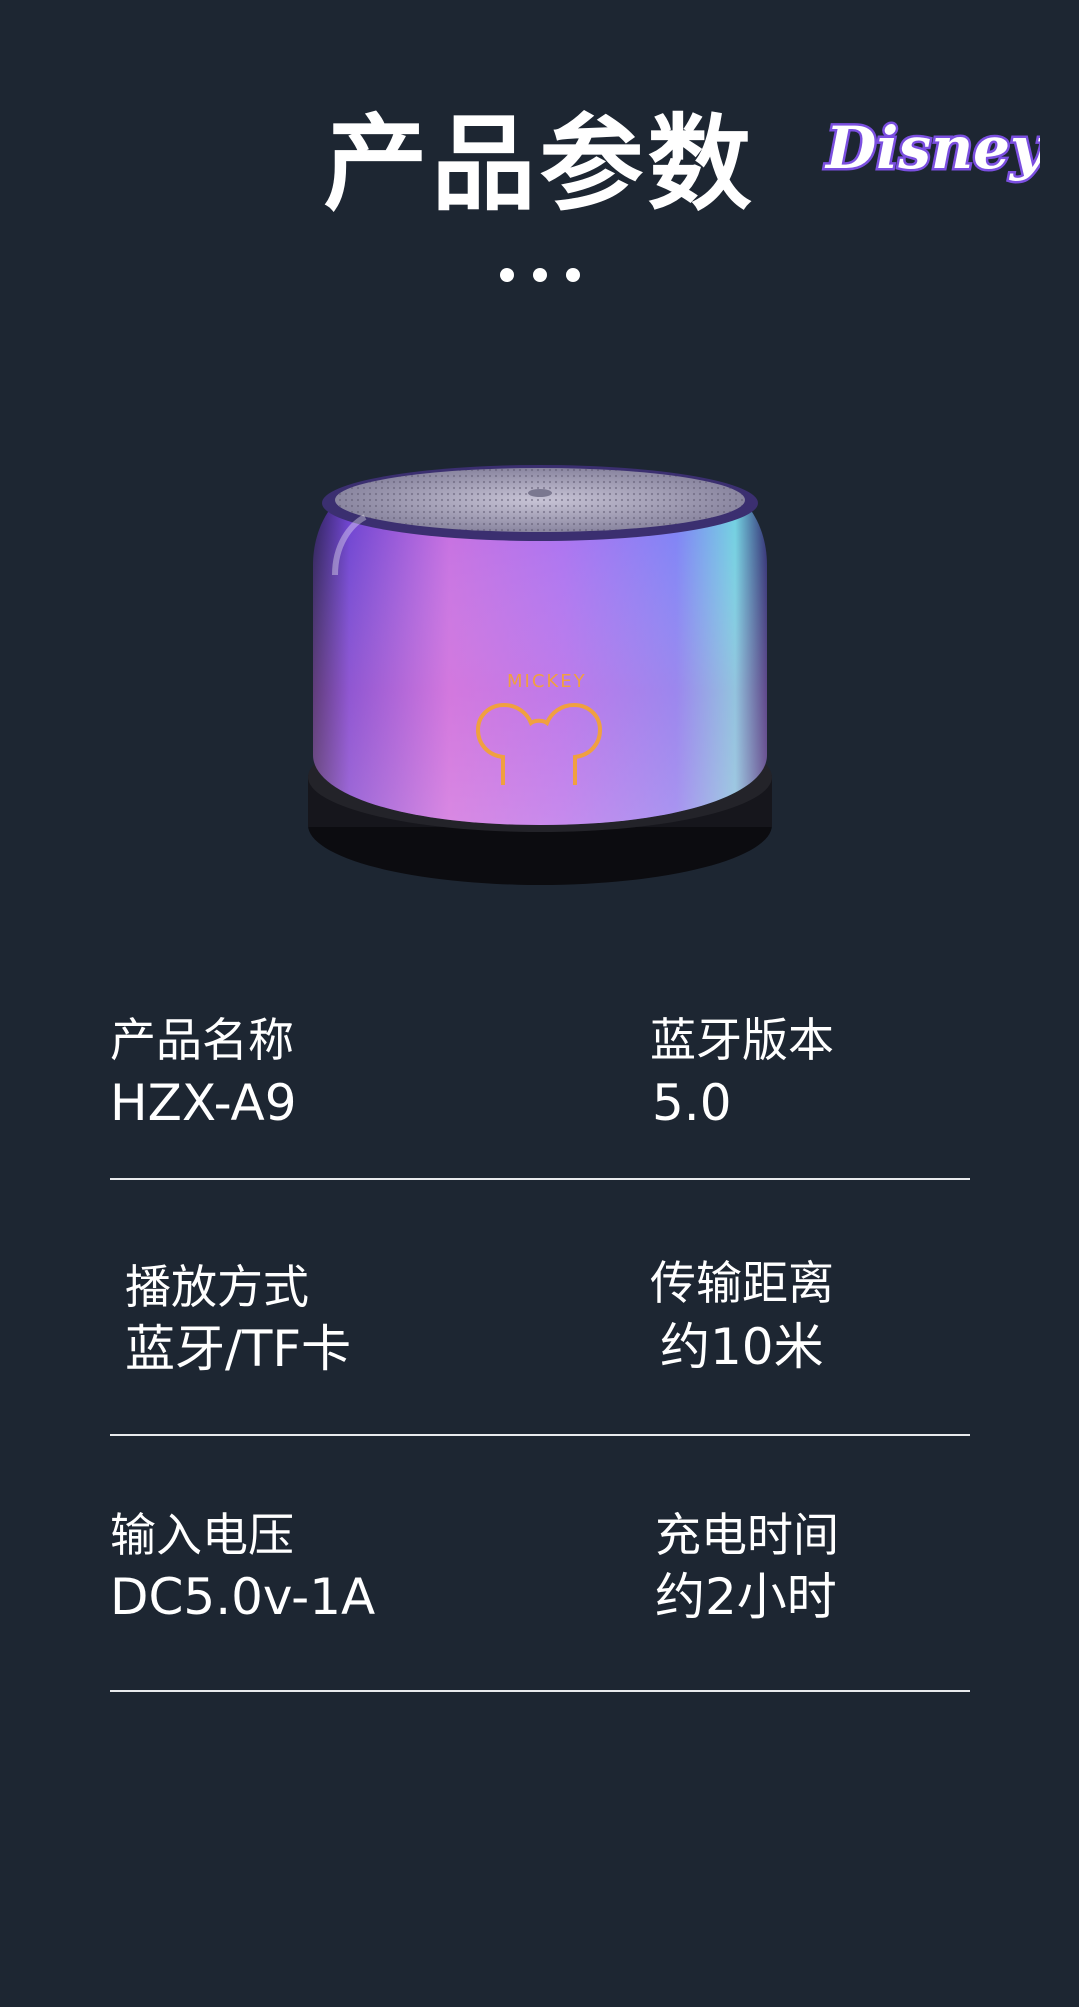 This screenshot has width=1079, height=2007. I want to click on svg-text: Disney, so click(932, 148).